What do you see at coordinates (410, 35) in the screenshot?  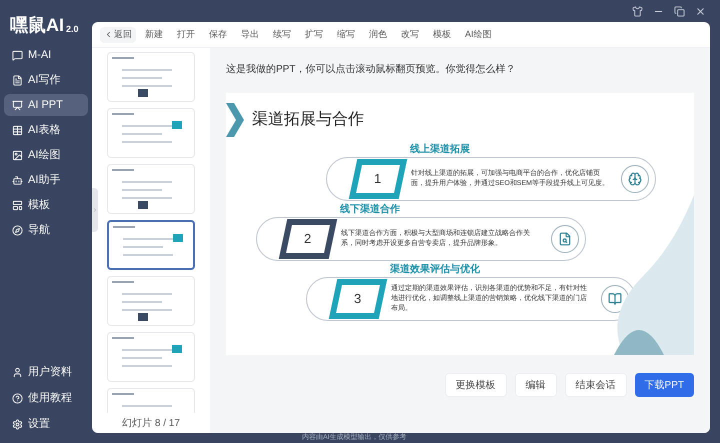 I see `toolbar-button: 改写` at bounding box center [410, 35].